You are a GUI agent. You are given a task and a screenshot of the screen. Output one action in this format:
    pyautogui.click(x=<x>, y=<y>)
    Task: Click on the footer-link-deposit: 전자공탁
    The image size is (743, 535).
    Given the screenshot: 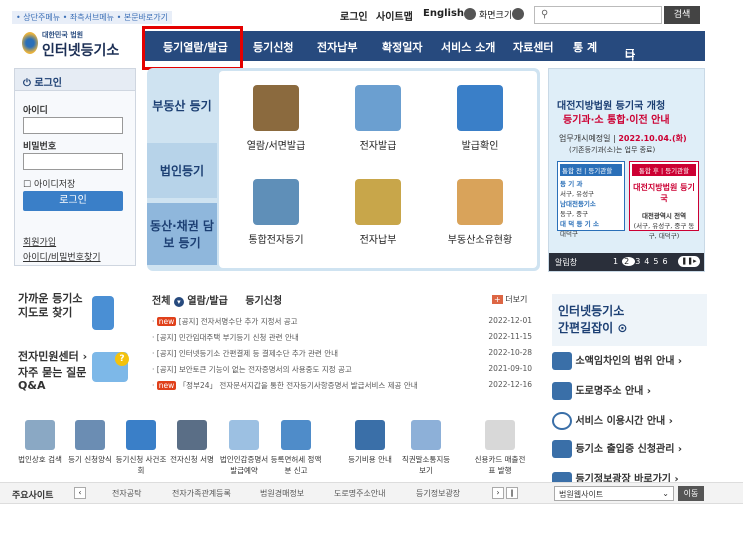 What is the action you would take?
    pyautogui.click(x=126, y=493)
    